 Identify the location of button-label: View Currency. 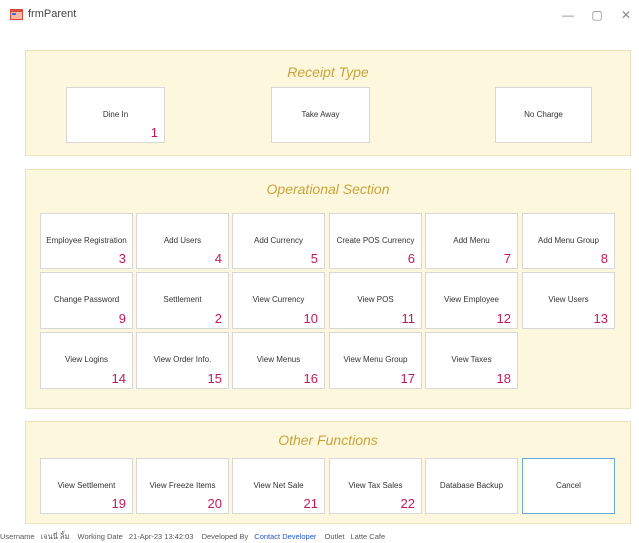
(278, 299).